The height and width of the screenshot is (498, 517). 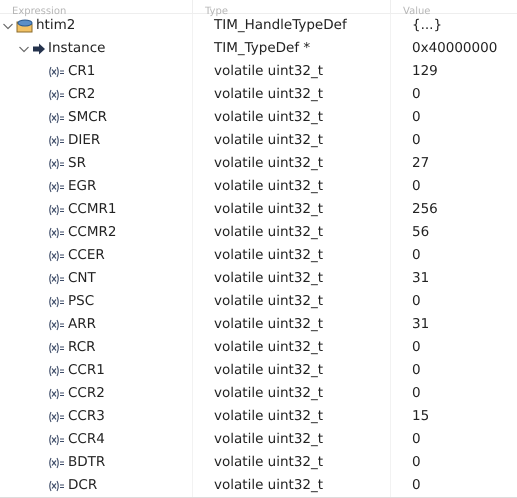 What do you see at coordinates (33, 11) in the screenshot?
I see `column-header: Expression` at bounding box center [33, 11].